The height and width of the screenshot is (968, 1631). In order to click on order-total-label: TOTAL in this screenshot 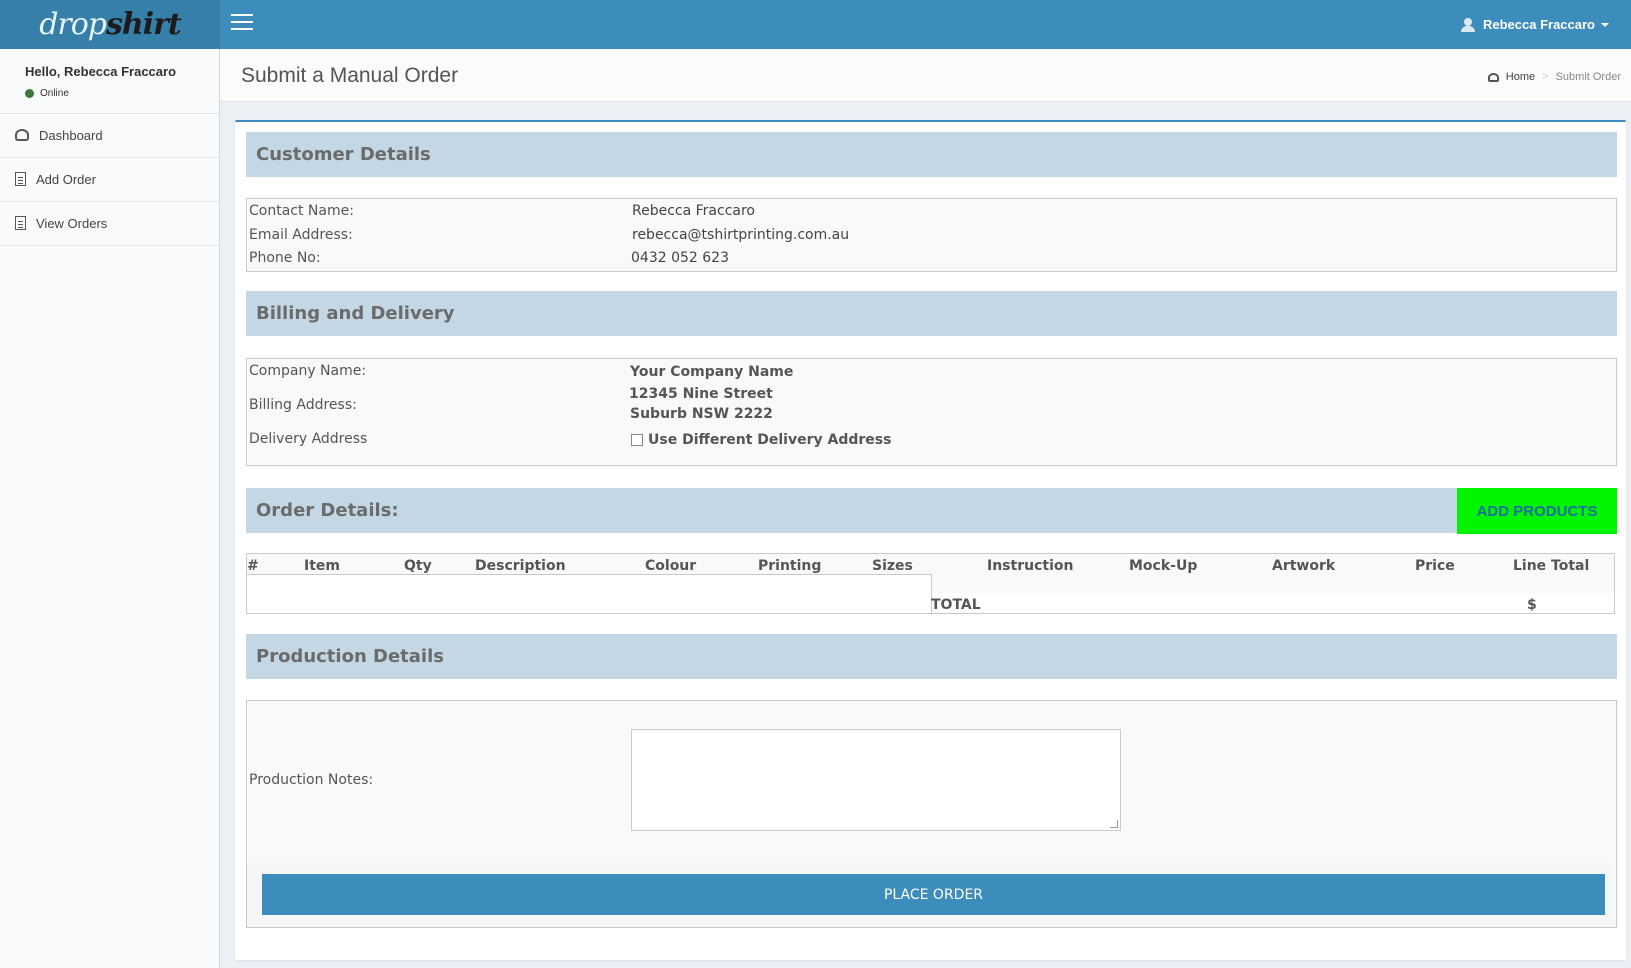, I will do `click(956, 605)`.